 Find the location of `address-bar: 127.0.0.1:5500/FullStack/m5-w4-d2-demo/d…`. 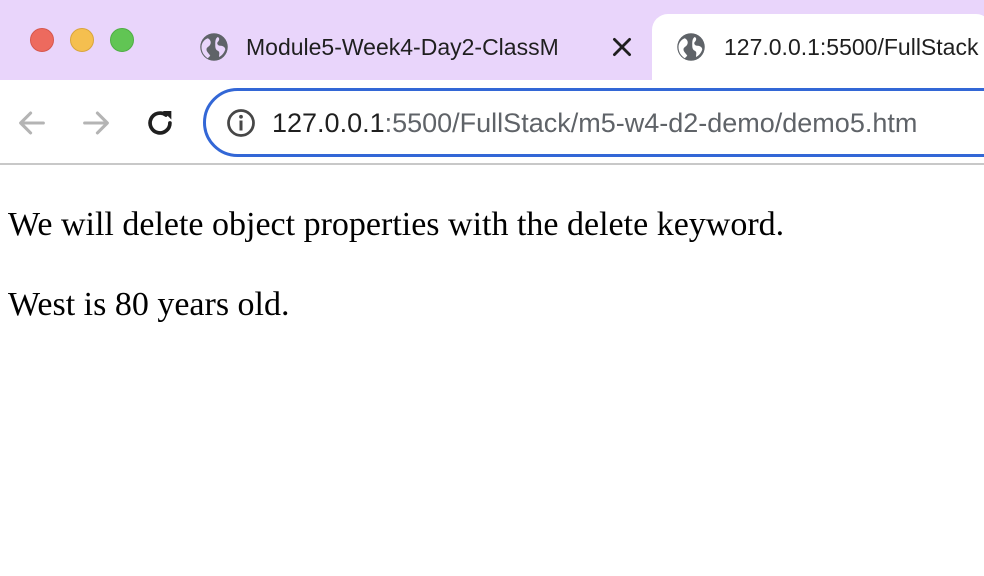

address-bar: 127.0.0.1:5500/FullStack/m5-w4-d2-demo/d… is located at coordinates (593, 122).